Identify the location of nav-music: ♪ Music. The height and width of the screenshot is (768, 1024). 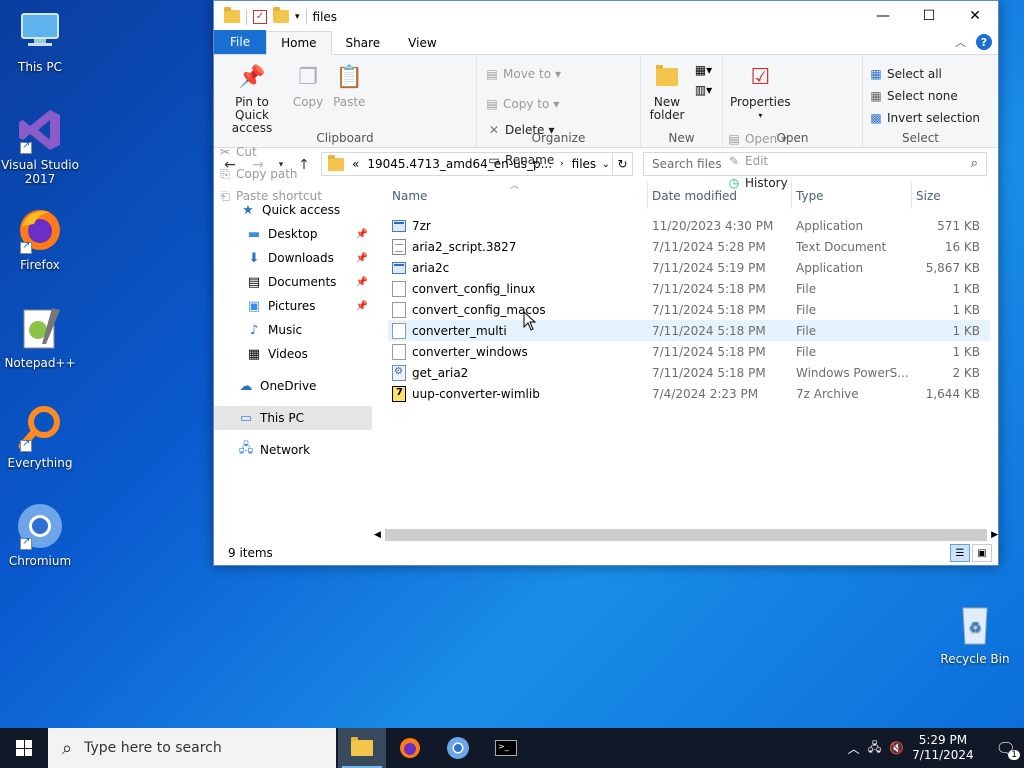
(293, 330).